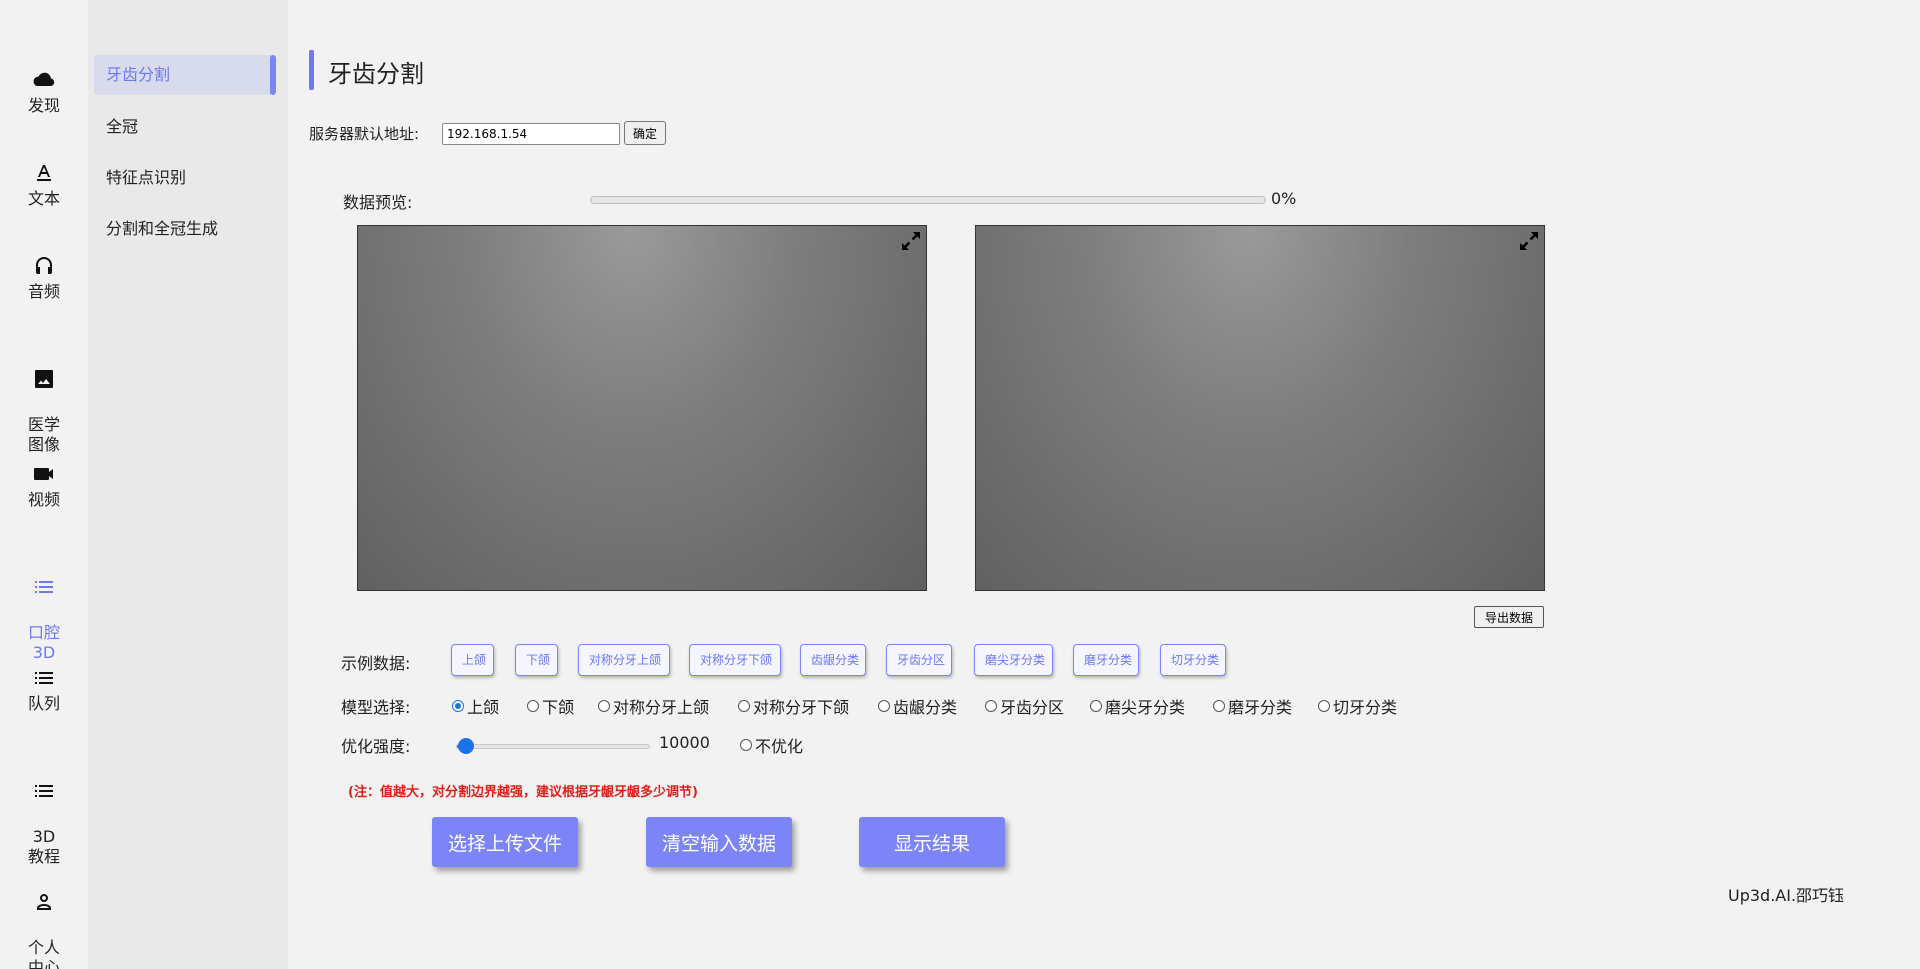 The width and height of the screenshot is (1920, 969). I want to click on model-radio-tooth-zone: 牙齿分区, so click(1024, 706).